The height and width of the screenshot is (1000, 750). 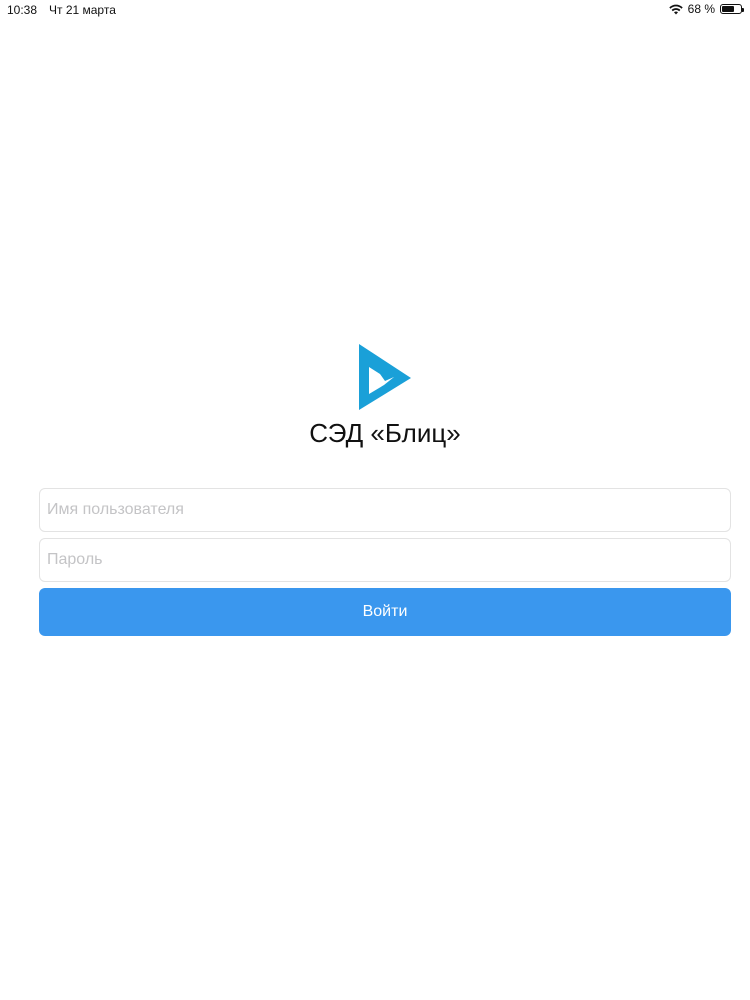 What do you see at coordinates (385, 510) in the screenshot?
I see `username-input` at bounding box center [385, 510].